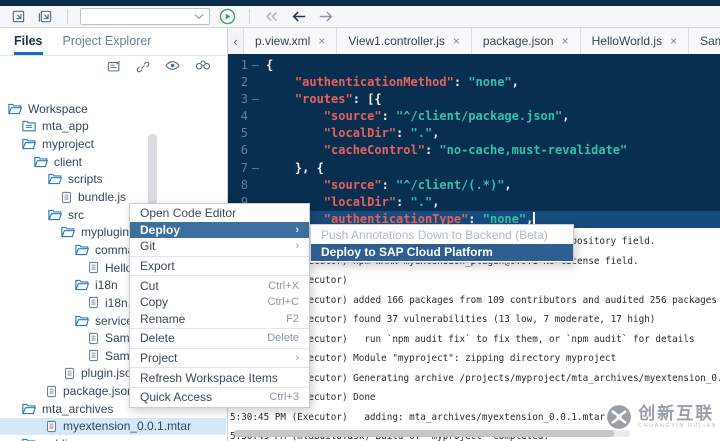  Describe the element at coordinates (407, 252) in the screenshot. I see `submenu-item-label: Deploy to SAP Cloud Platform` at that location.